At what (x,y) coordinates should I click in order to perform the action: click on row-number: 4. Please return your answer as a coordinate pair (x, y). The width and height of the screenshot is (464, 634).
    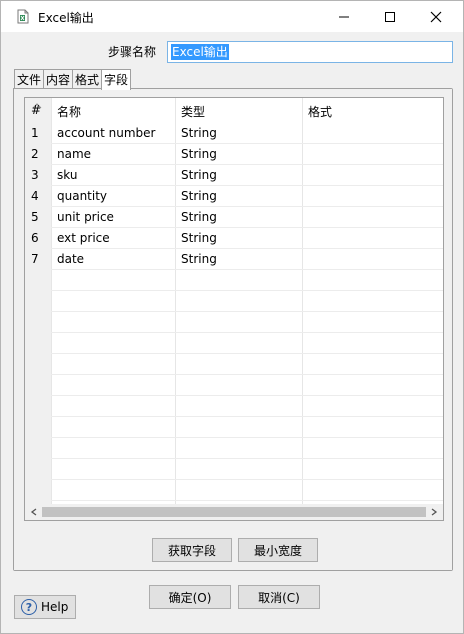
    Looking at the image, I should click on (35, 196).